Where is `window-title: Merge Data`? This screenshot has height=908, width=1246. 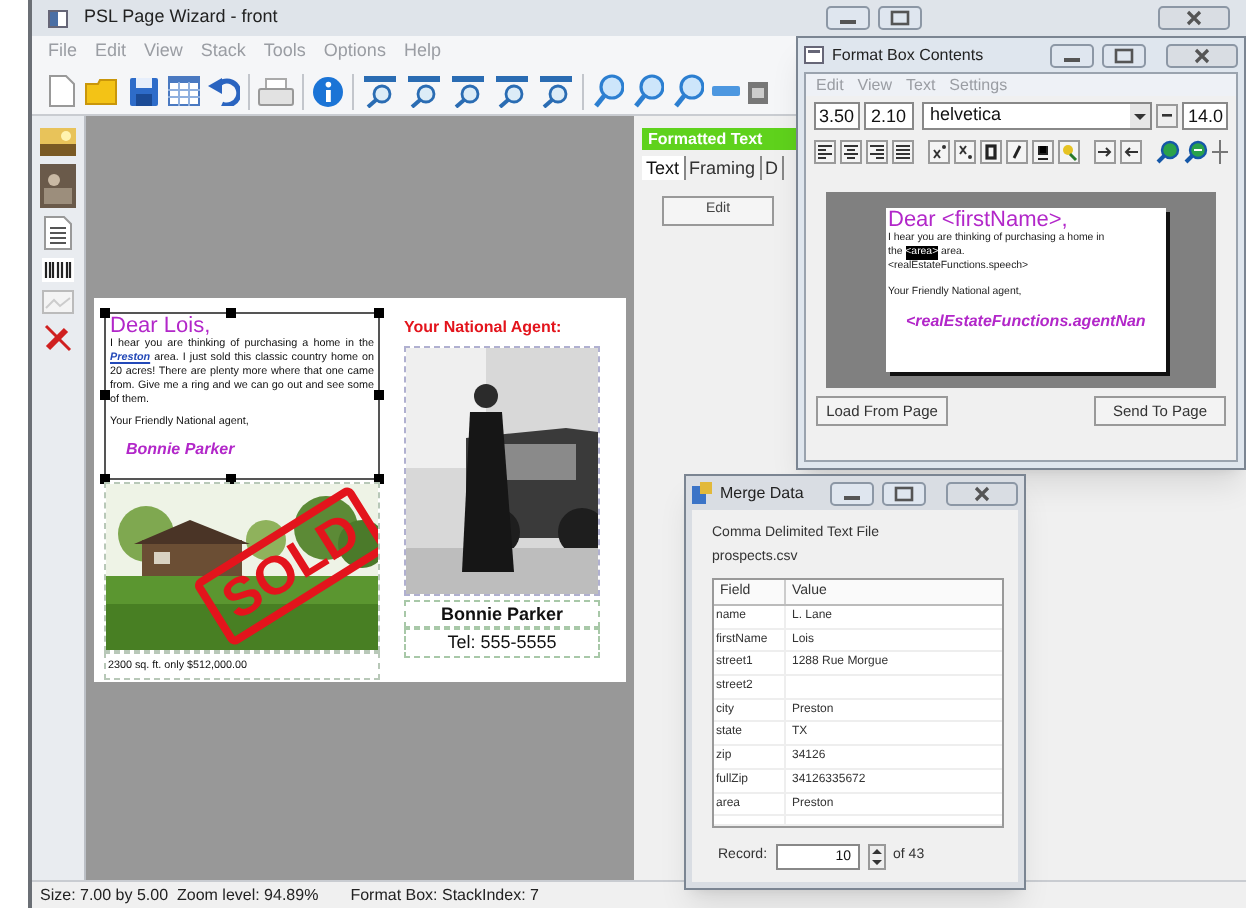
window-title: Merge Data is located at coordinates (762, 493).